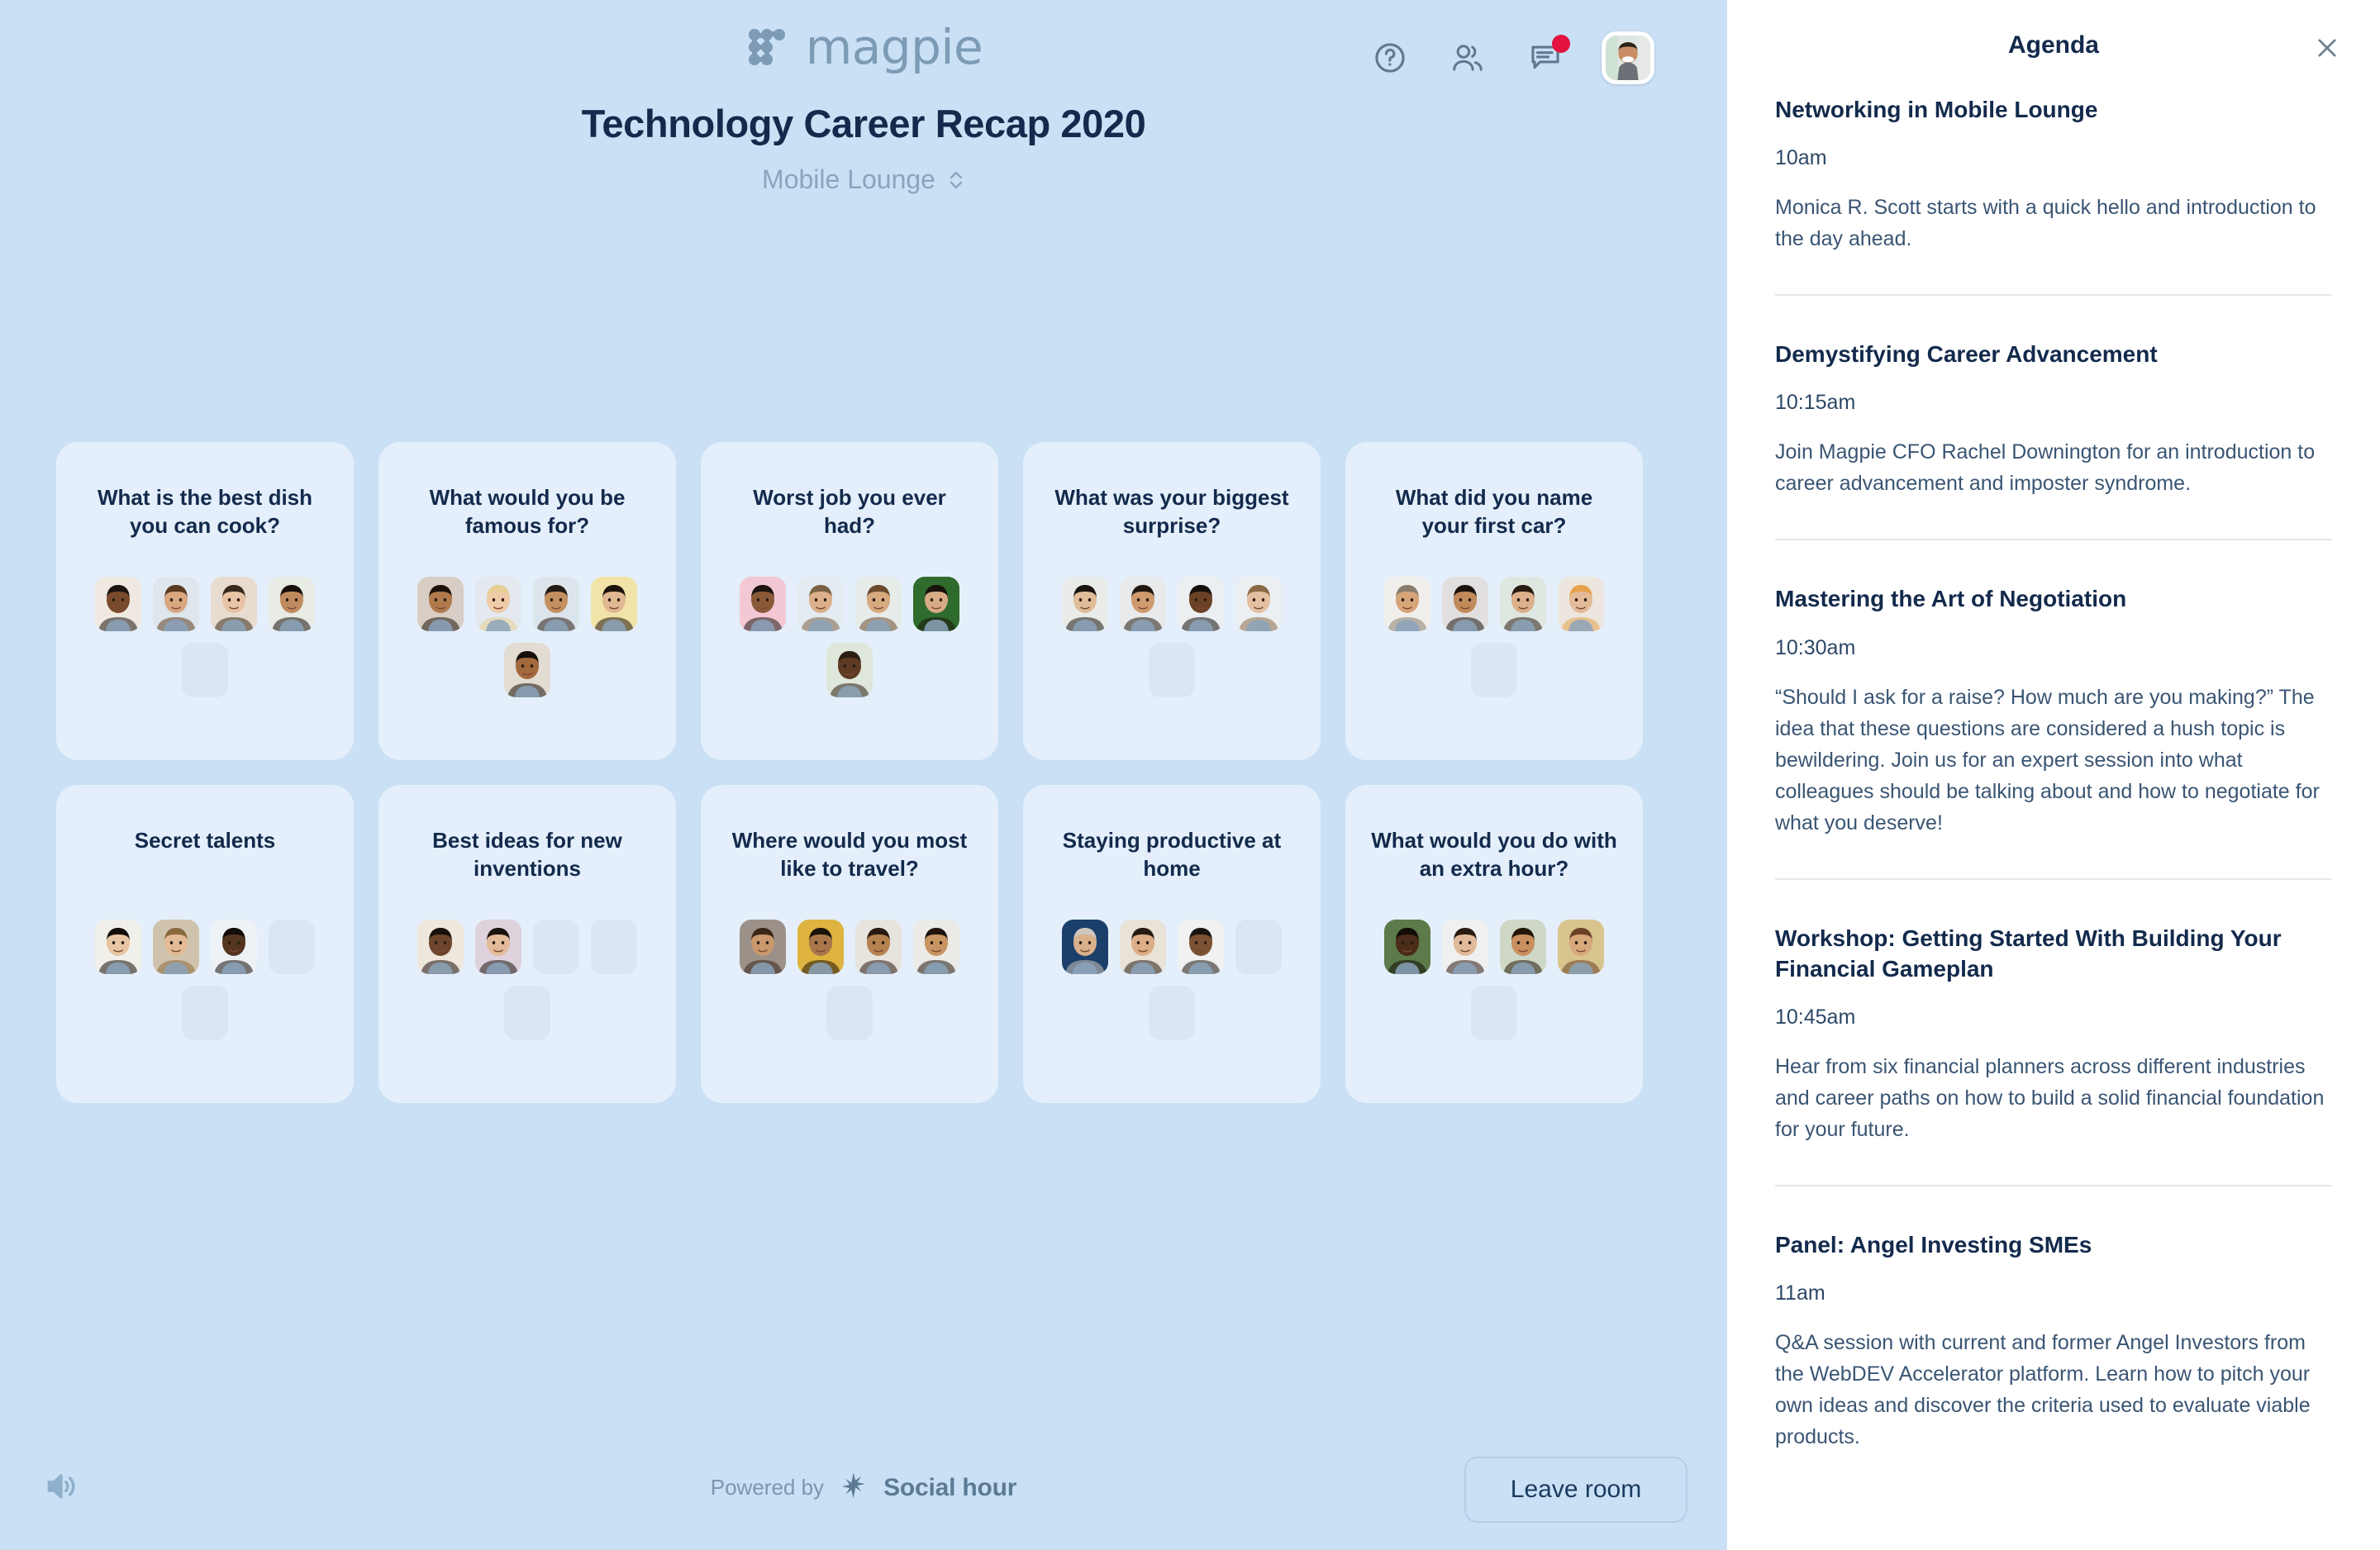 Image resolution: width=2380 pixels, height=1550 pixels. I want to click on question-card: What would you be famous for?, so click(527, 601).